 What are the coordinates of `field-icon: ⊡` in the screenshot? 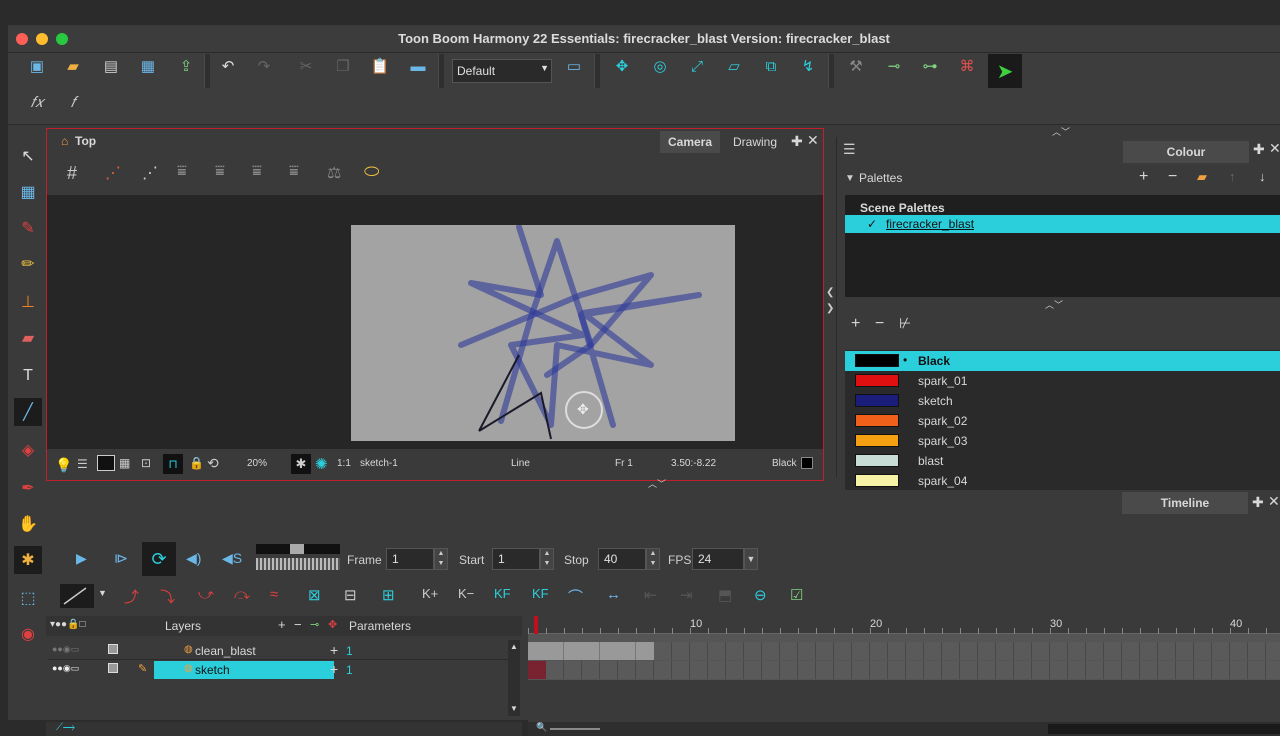 It's located at (146, 463).